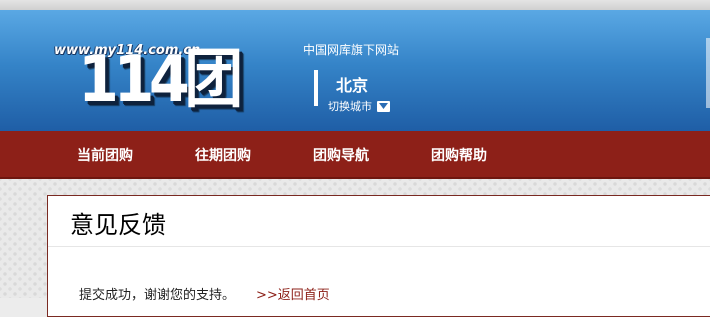 This screenshot has height=317, width=710. I want to click on success-message: 提交成功，谢谢您的支持。, so click(157, 295).